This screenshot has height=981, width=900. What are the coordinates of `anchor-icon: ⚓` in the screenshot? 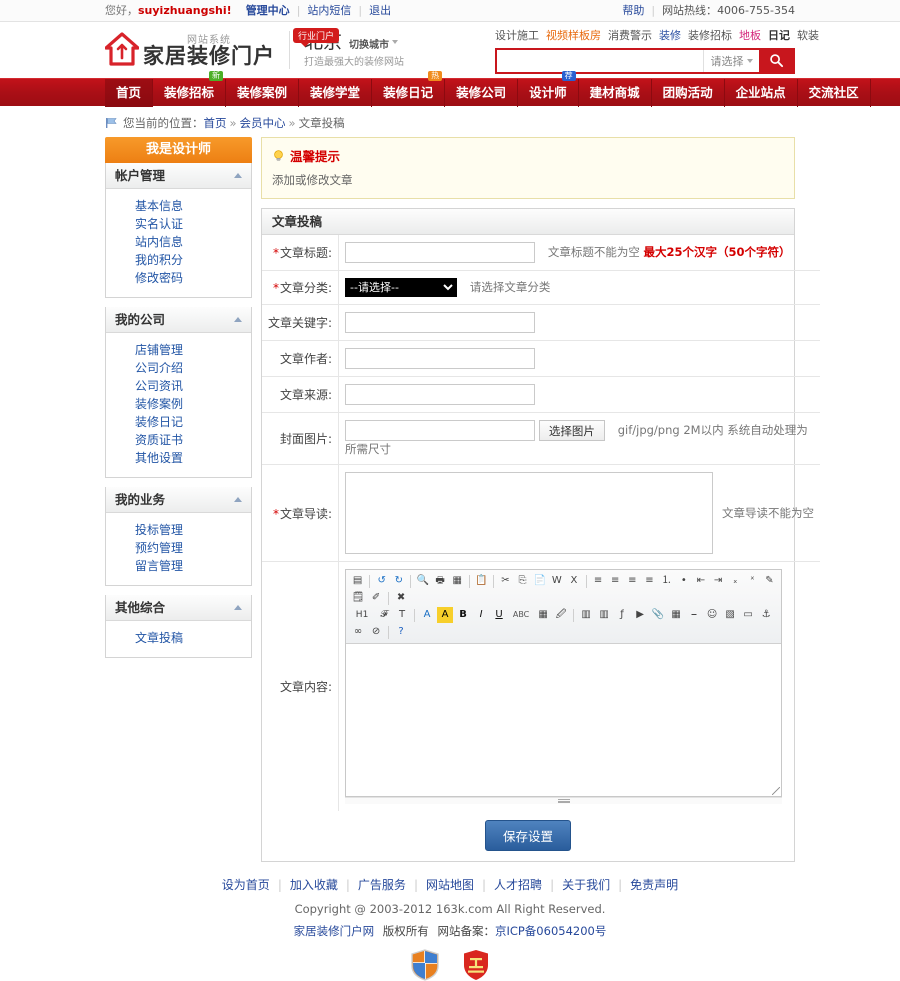 It's located at (766, 615).